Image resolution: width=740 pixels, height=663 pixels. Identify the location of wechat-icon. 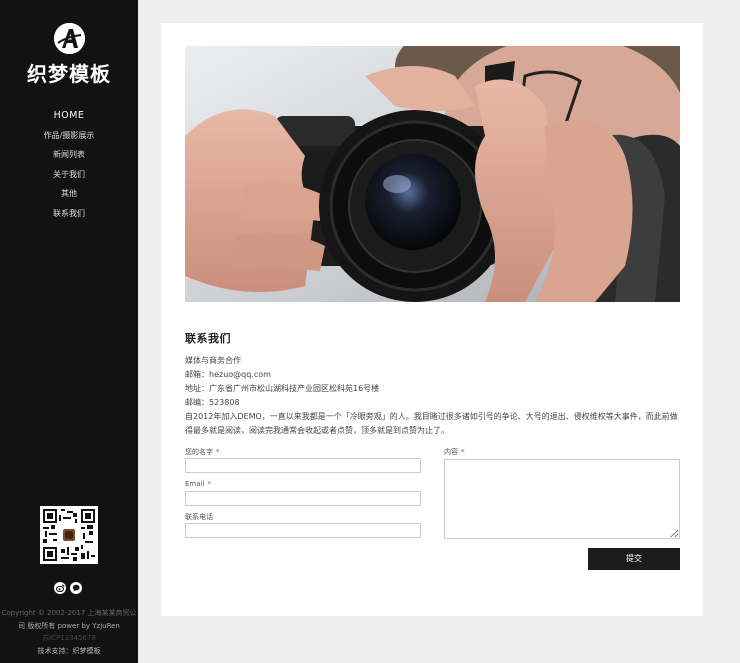
(76, 588).